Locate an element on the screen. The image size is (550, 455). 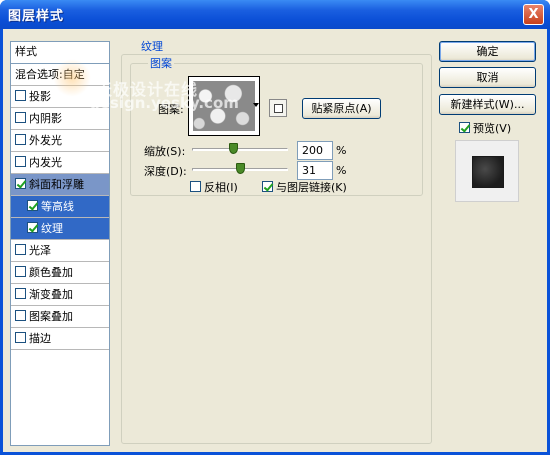
depth-label: 深度(D): is located at coordinates (165, 171).